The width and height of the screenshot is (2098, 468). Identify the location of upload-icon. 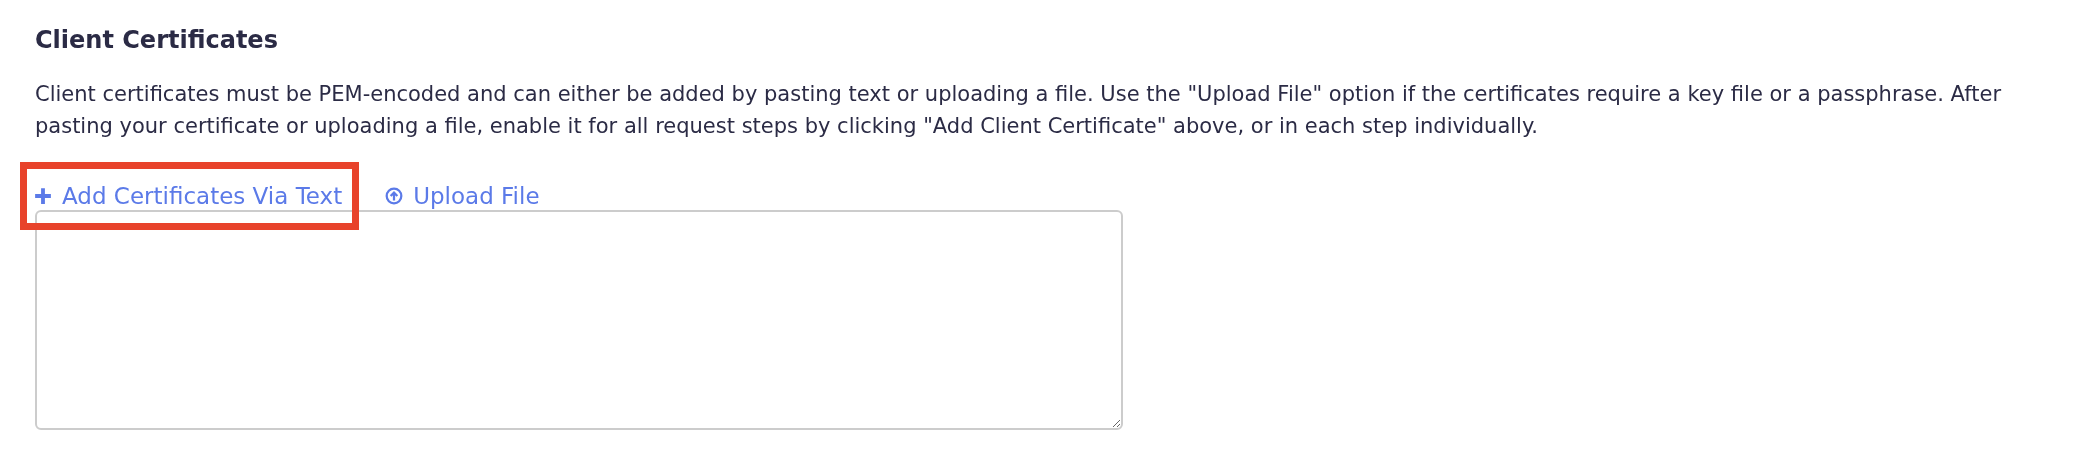
(394, 196).